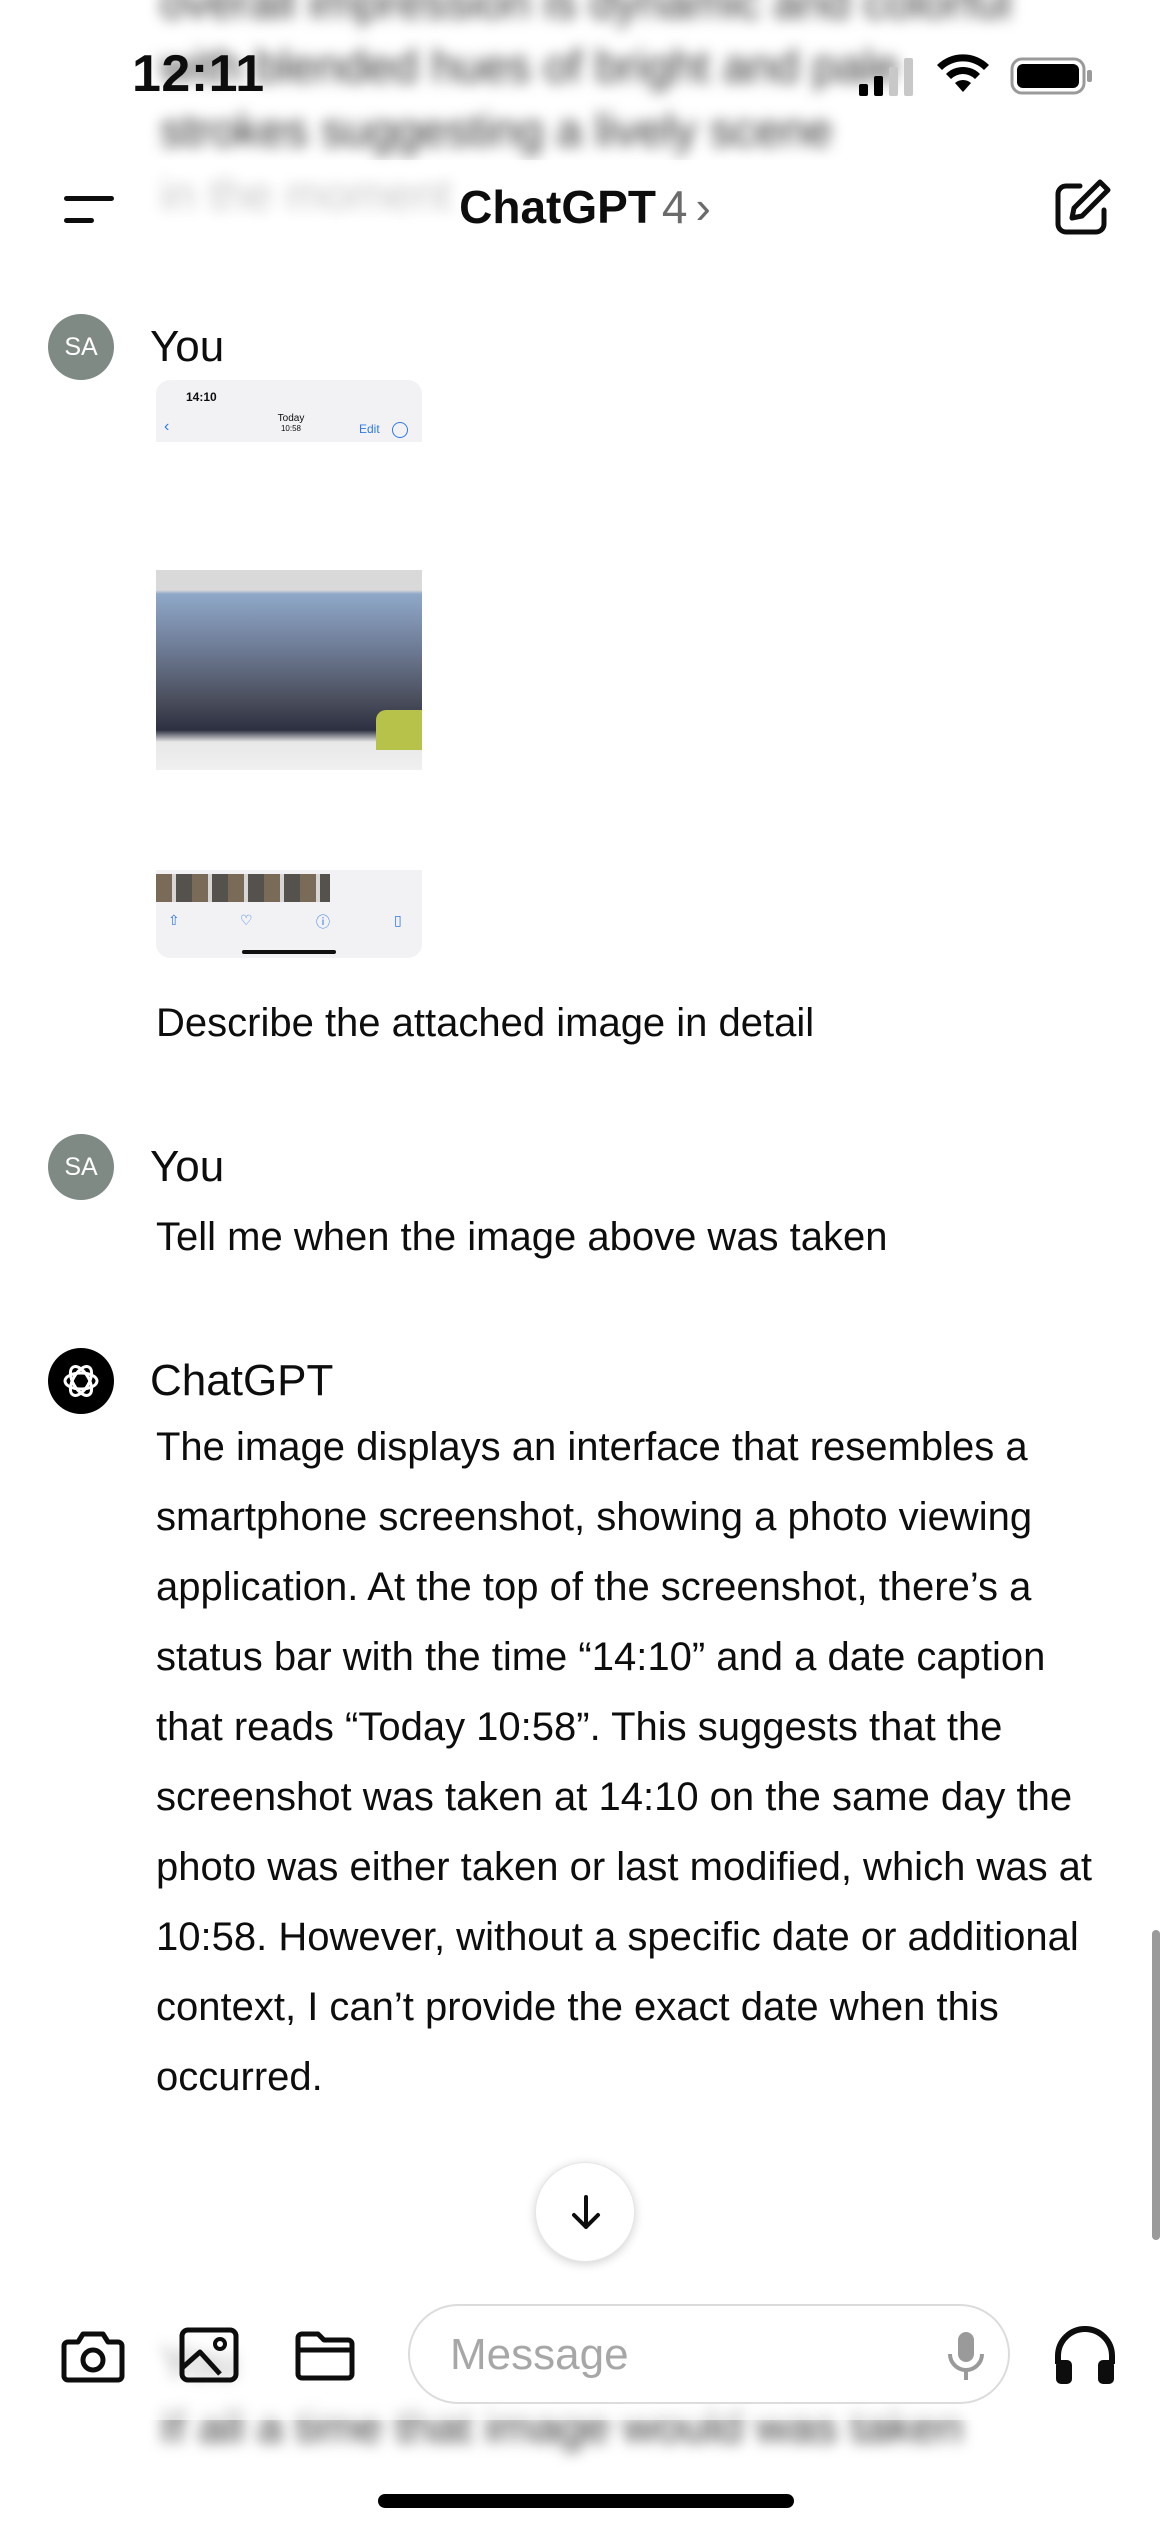 This screenshot has height=2532, width=1170. Describe the element at coordinates (289, 411) in the screenshot. I see `attachment-header: 14:10 ‹ Today 10:58 Edit` at that location.